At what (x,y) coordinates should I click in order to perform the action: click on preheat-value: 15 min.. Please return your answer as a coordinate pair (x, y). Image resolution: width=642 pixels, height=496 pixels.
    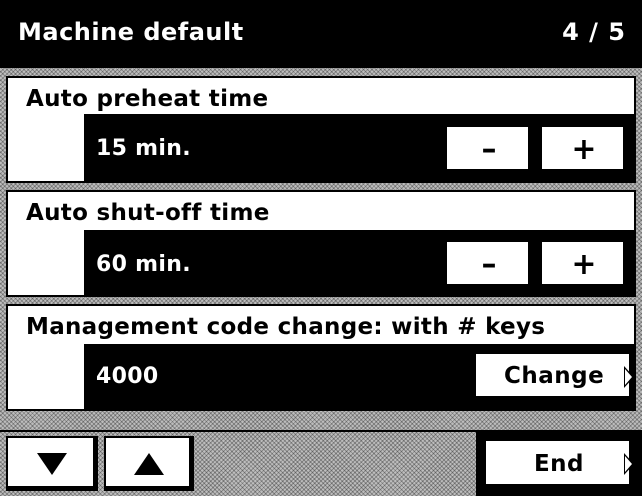
    Looking at the image, I should click on (143, 148).